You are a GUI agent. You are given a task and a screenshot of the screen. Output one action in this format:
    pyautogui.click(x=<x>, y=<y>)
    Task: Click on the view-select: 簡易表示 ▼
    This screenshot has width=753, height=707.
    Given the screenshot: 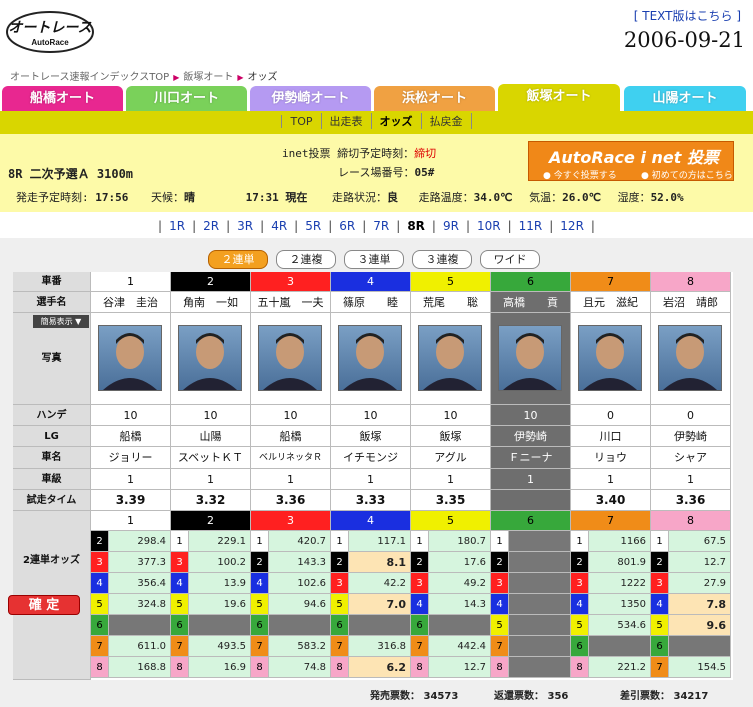 What is the action you would take?
    pyautogui.click(x=61, y=321)
    